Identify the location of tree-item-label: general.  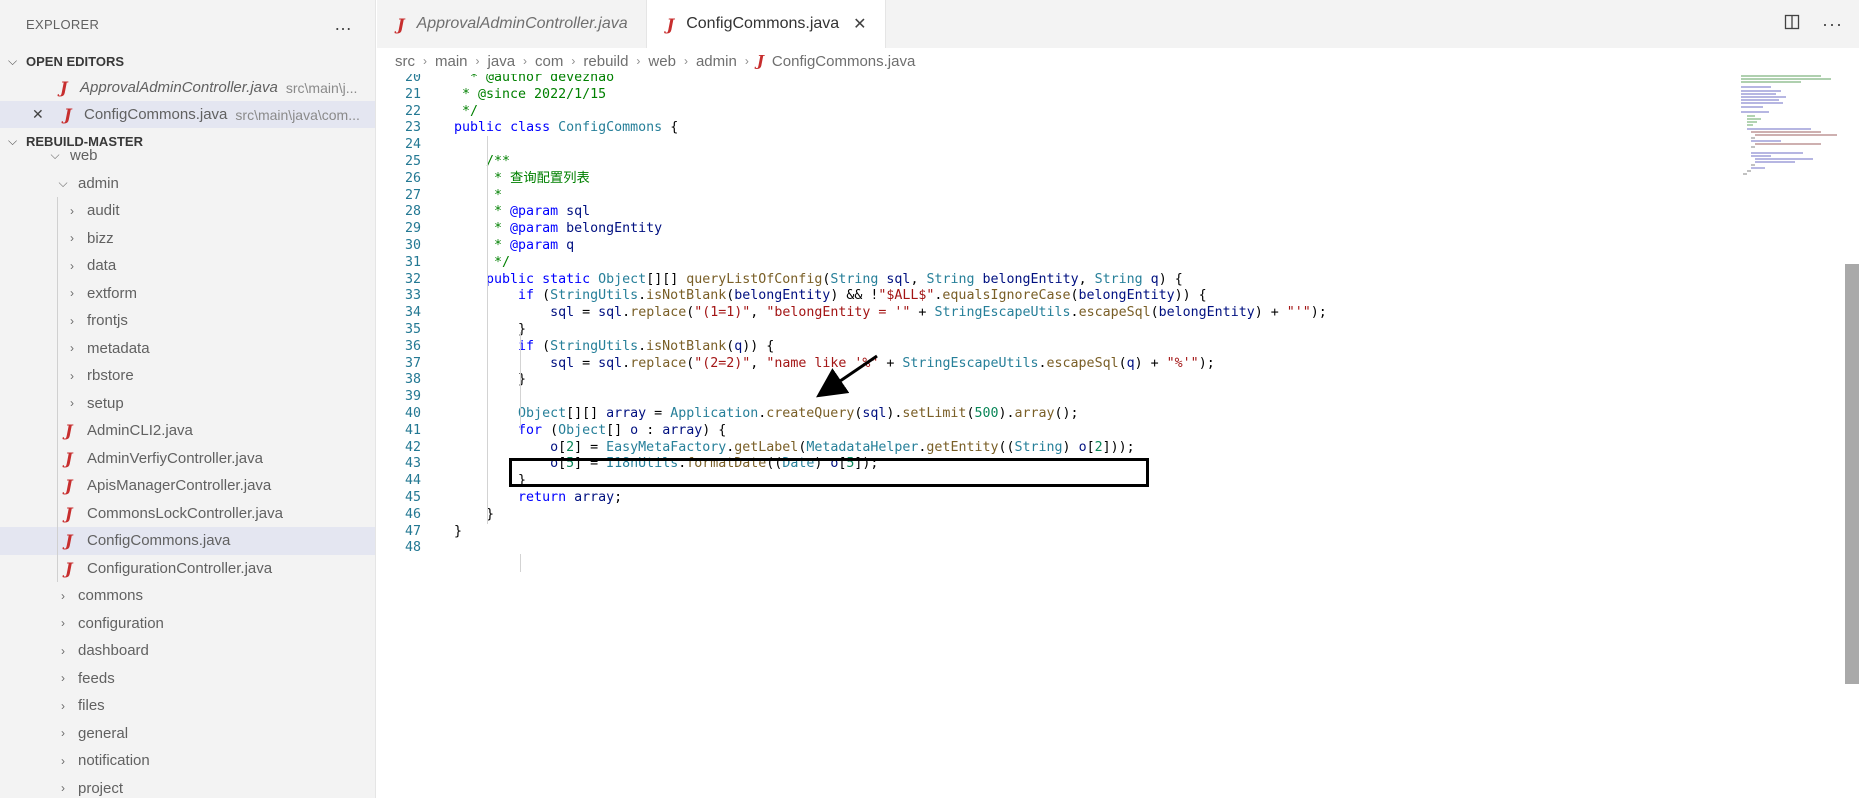
(103, 733).